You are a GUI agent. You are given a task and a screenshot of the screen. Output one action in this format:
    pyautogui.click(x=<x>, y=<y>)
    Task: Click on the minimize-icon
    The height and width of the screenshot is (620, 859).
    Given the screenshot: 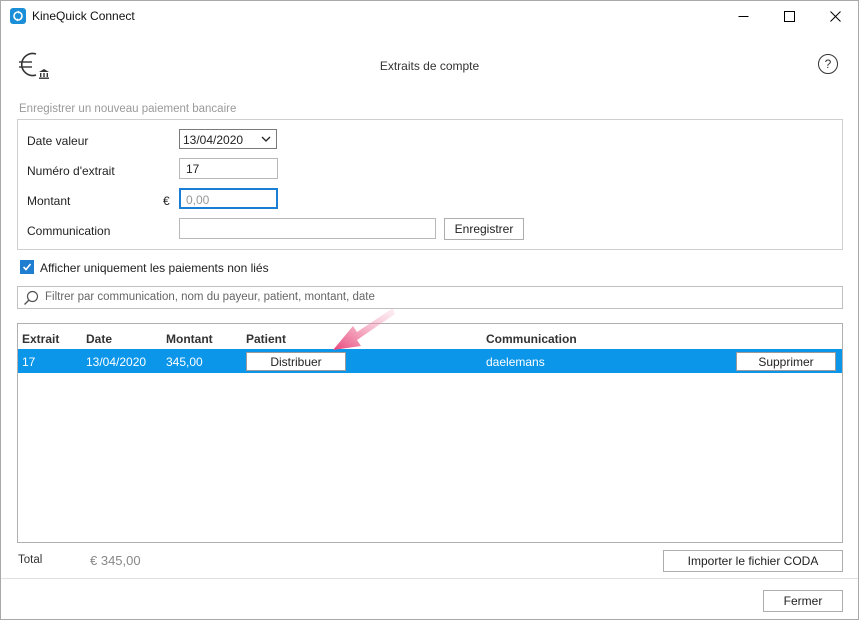 What is the action you would take?
    pyautogui.click(x=743, y=16)
    